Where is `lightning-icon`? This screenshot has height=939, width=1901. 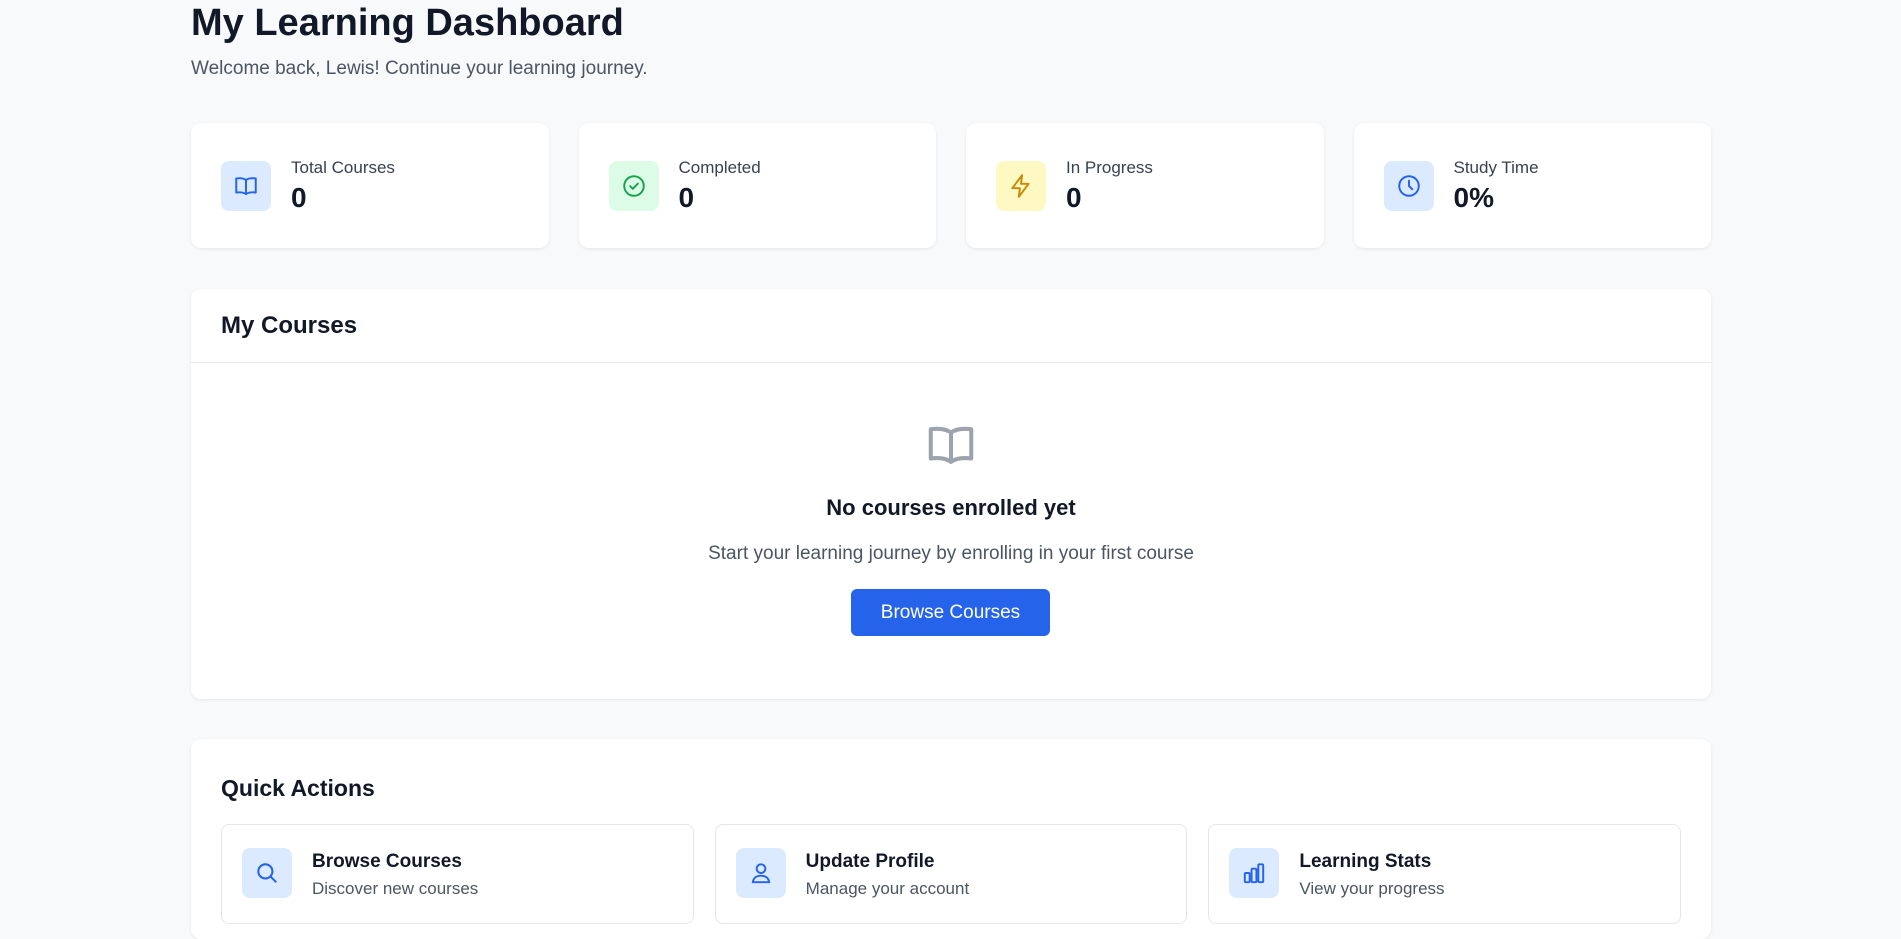
lightning-icon is located at coordinates (1021, 185).